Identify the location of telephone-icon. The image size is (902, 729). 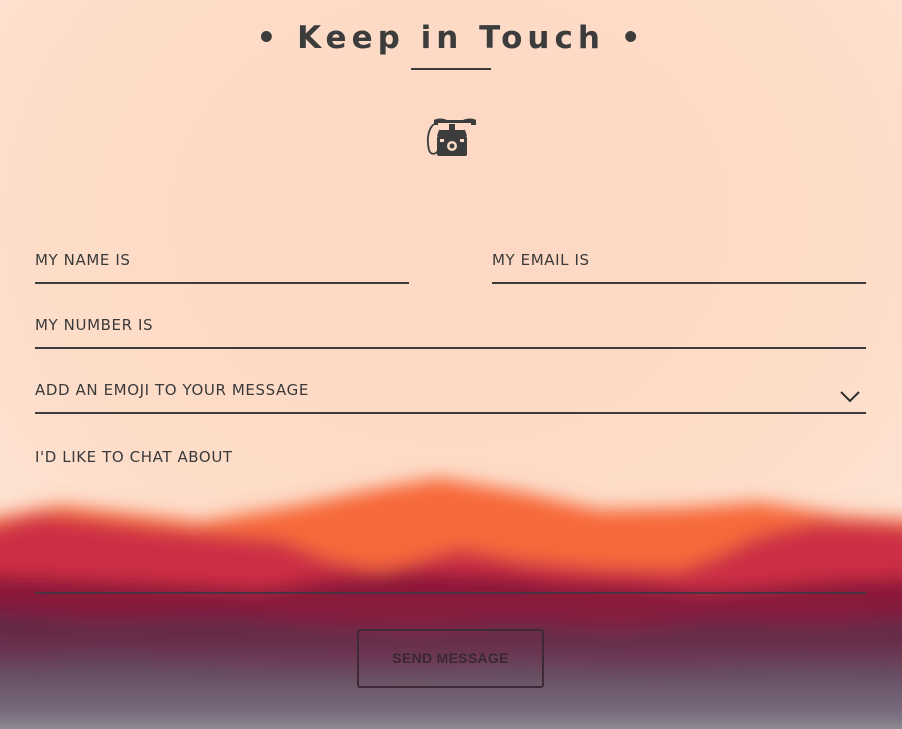
(451, 137).